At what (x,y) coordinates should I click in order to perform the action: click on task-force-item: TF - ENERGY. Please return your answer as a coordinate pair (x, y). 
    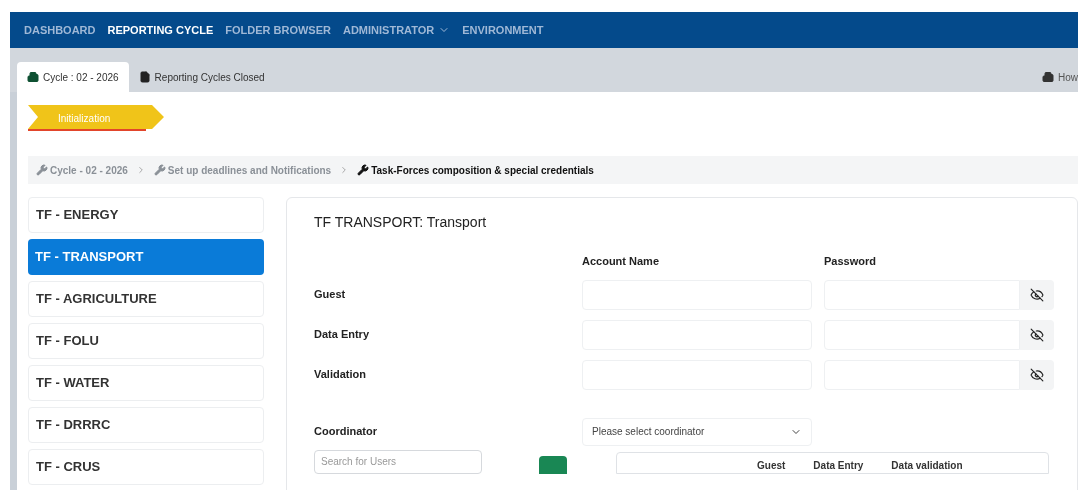
    Looking at the image, I should click on (146, 215).